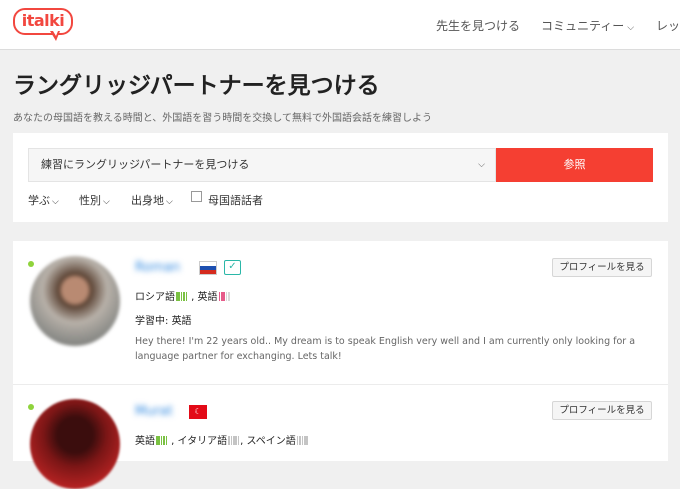 Image resolution: width=680 pixels, height=489 pixels. Describe the element at coordinates (208, 268) in the screenshot. I see `russia-flag-icon` at that location.